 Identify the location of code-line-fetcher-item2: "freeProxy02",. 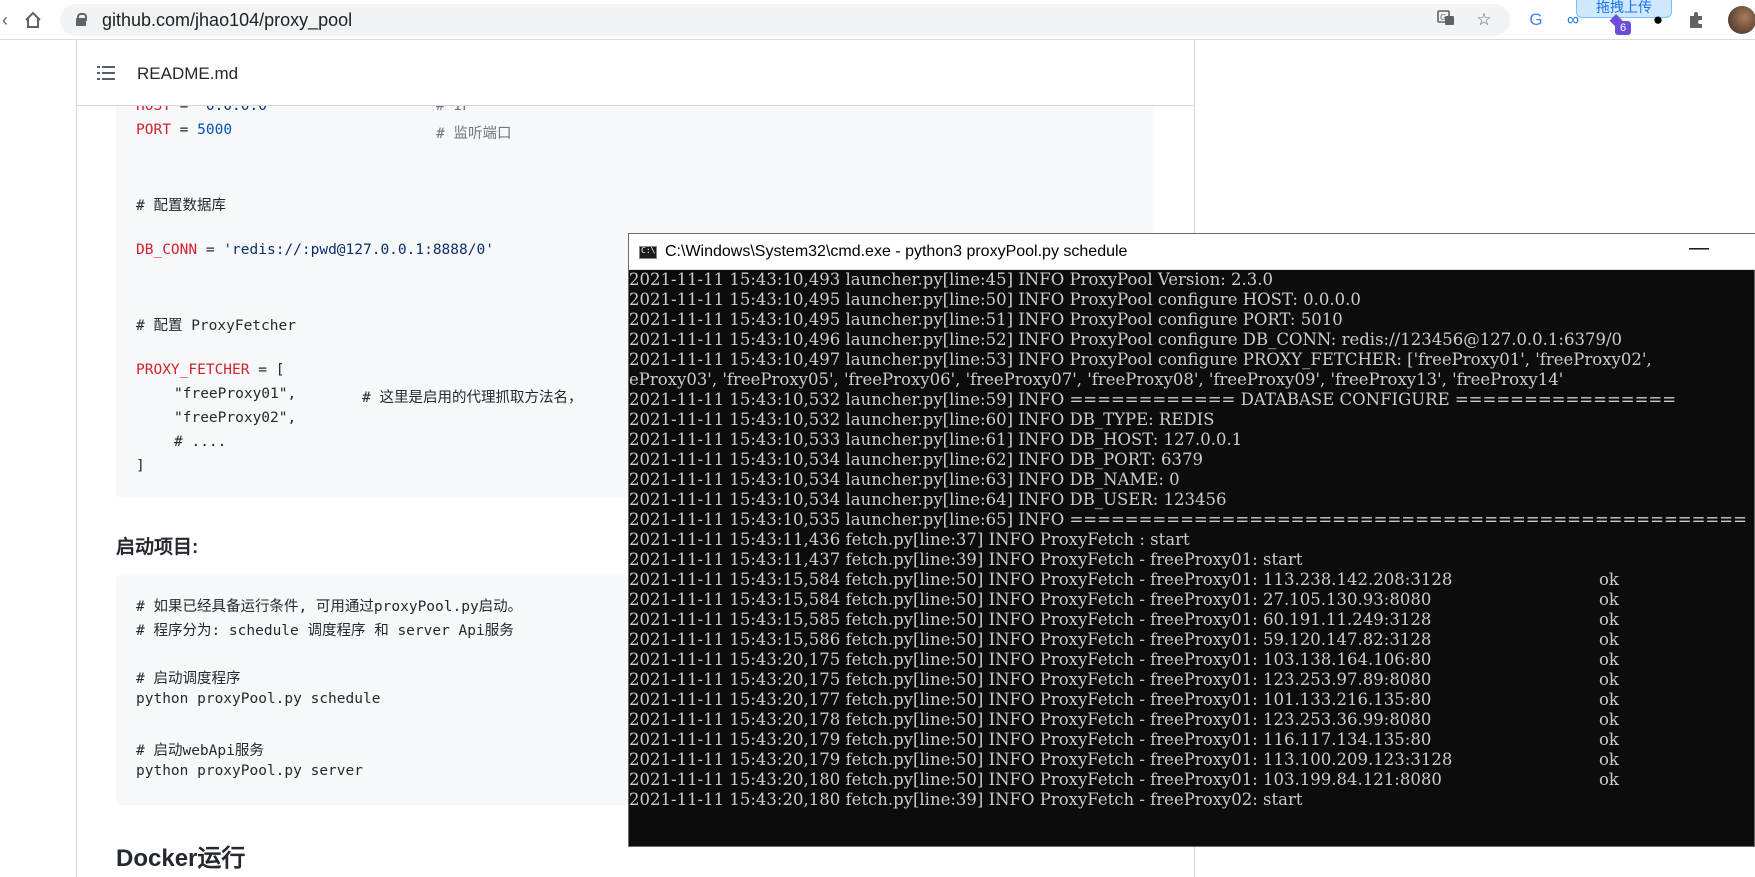
(235, 418).